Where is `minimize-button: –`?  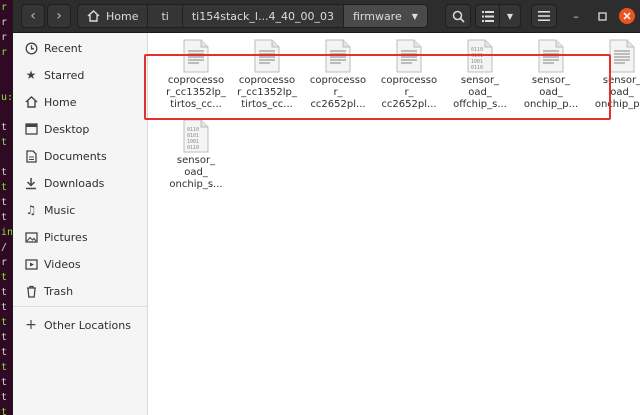
minimize-button: – is located at coordinates (576, 16).